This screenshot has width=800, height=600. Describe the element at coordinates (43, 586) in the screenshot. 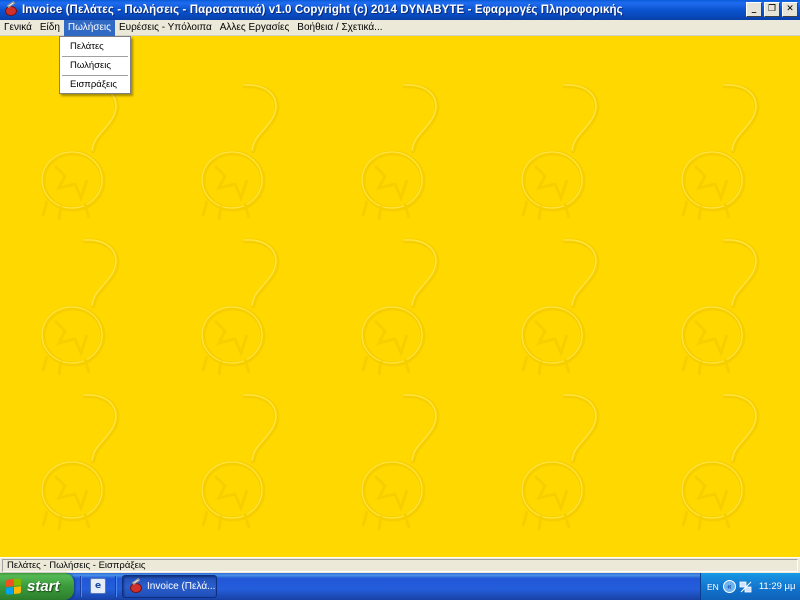

I see `start-label: start` at that location.